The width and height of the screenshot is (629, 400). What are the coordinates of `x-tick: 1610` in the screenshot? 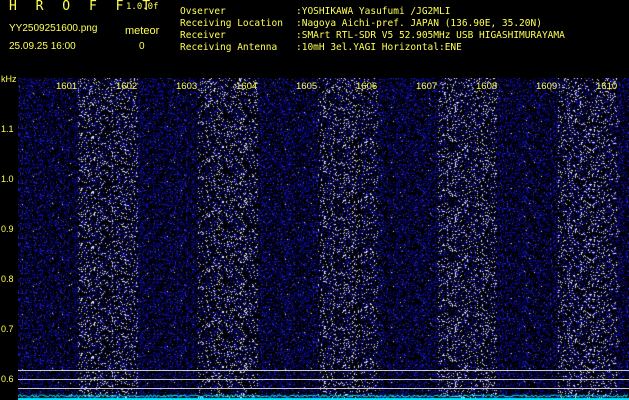 It's located at (607, 86).